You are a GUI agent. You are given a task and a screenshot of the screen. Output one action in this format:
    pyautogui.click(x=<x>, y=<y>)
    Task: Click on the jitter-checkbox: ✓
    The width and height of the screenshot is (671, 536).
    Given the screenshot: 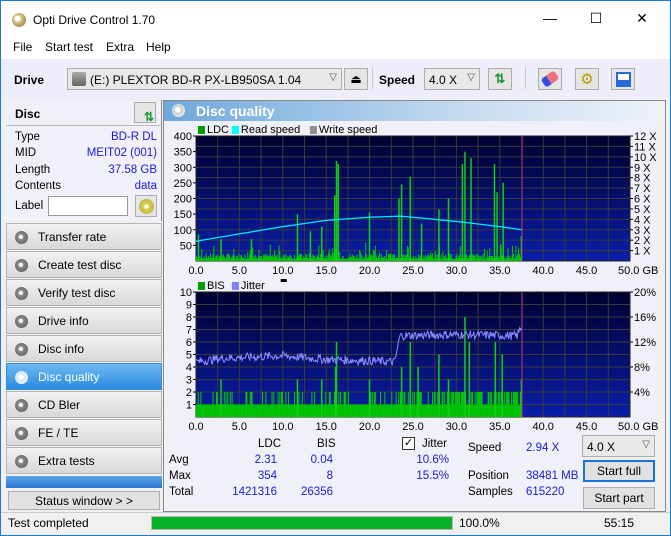 What is the action you would take?
    pyautogui.click(x=408, y=443)
    